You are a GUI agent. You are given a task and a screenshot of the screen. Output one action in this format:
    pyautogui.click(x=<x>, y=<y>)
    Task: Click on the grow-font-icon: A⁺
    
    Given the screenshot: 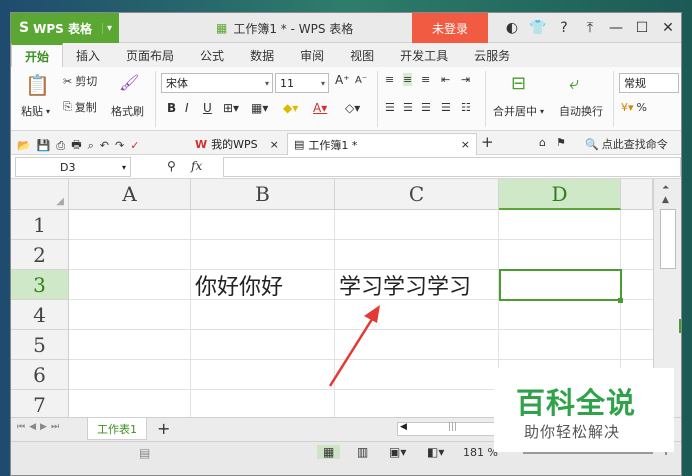 What is the action you would take?
    pyautogui.click(x=342, y=80)
    